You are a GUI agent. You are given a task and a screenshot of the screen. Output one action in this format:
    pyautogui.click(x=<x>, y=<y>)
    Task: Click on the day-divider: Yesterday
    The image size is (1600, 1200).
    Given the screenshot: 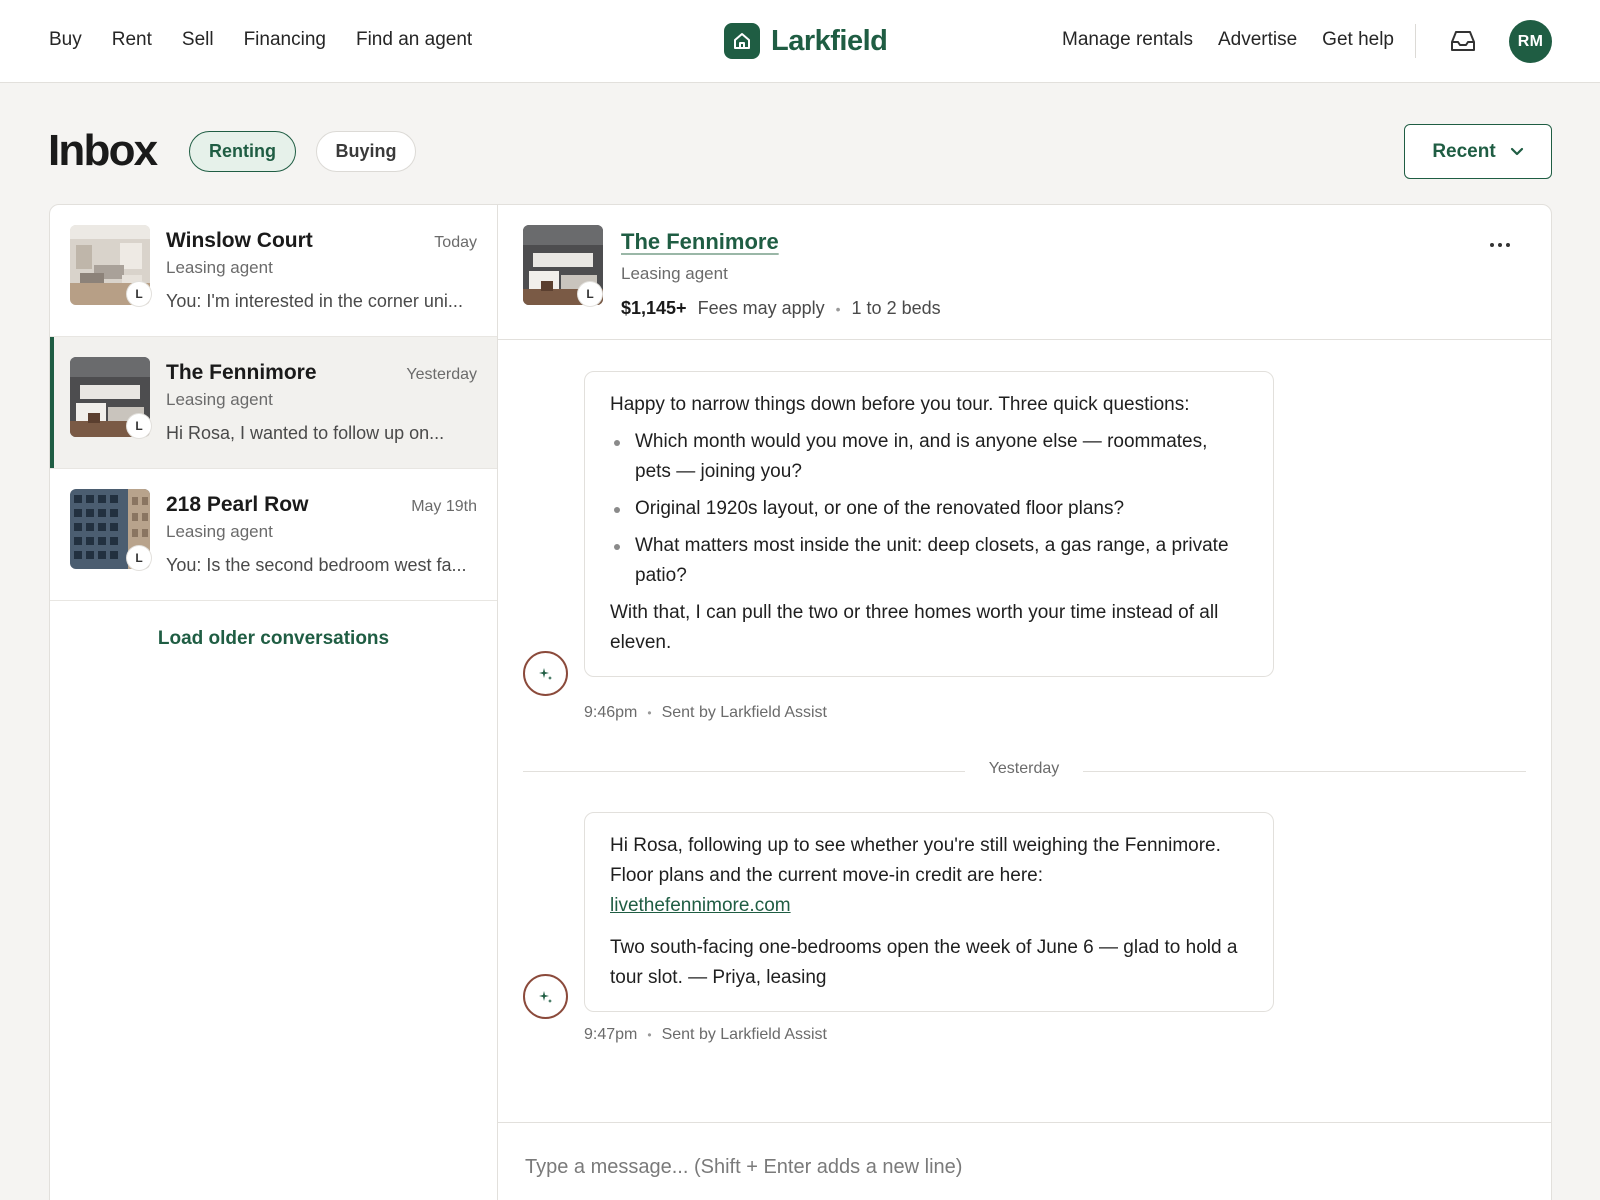 What is the action you would take?
    pyautogui.click(x=1024, y=771)
    